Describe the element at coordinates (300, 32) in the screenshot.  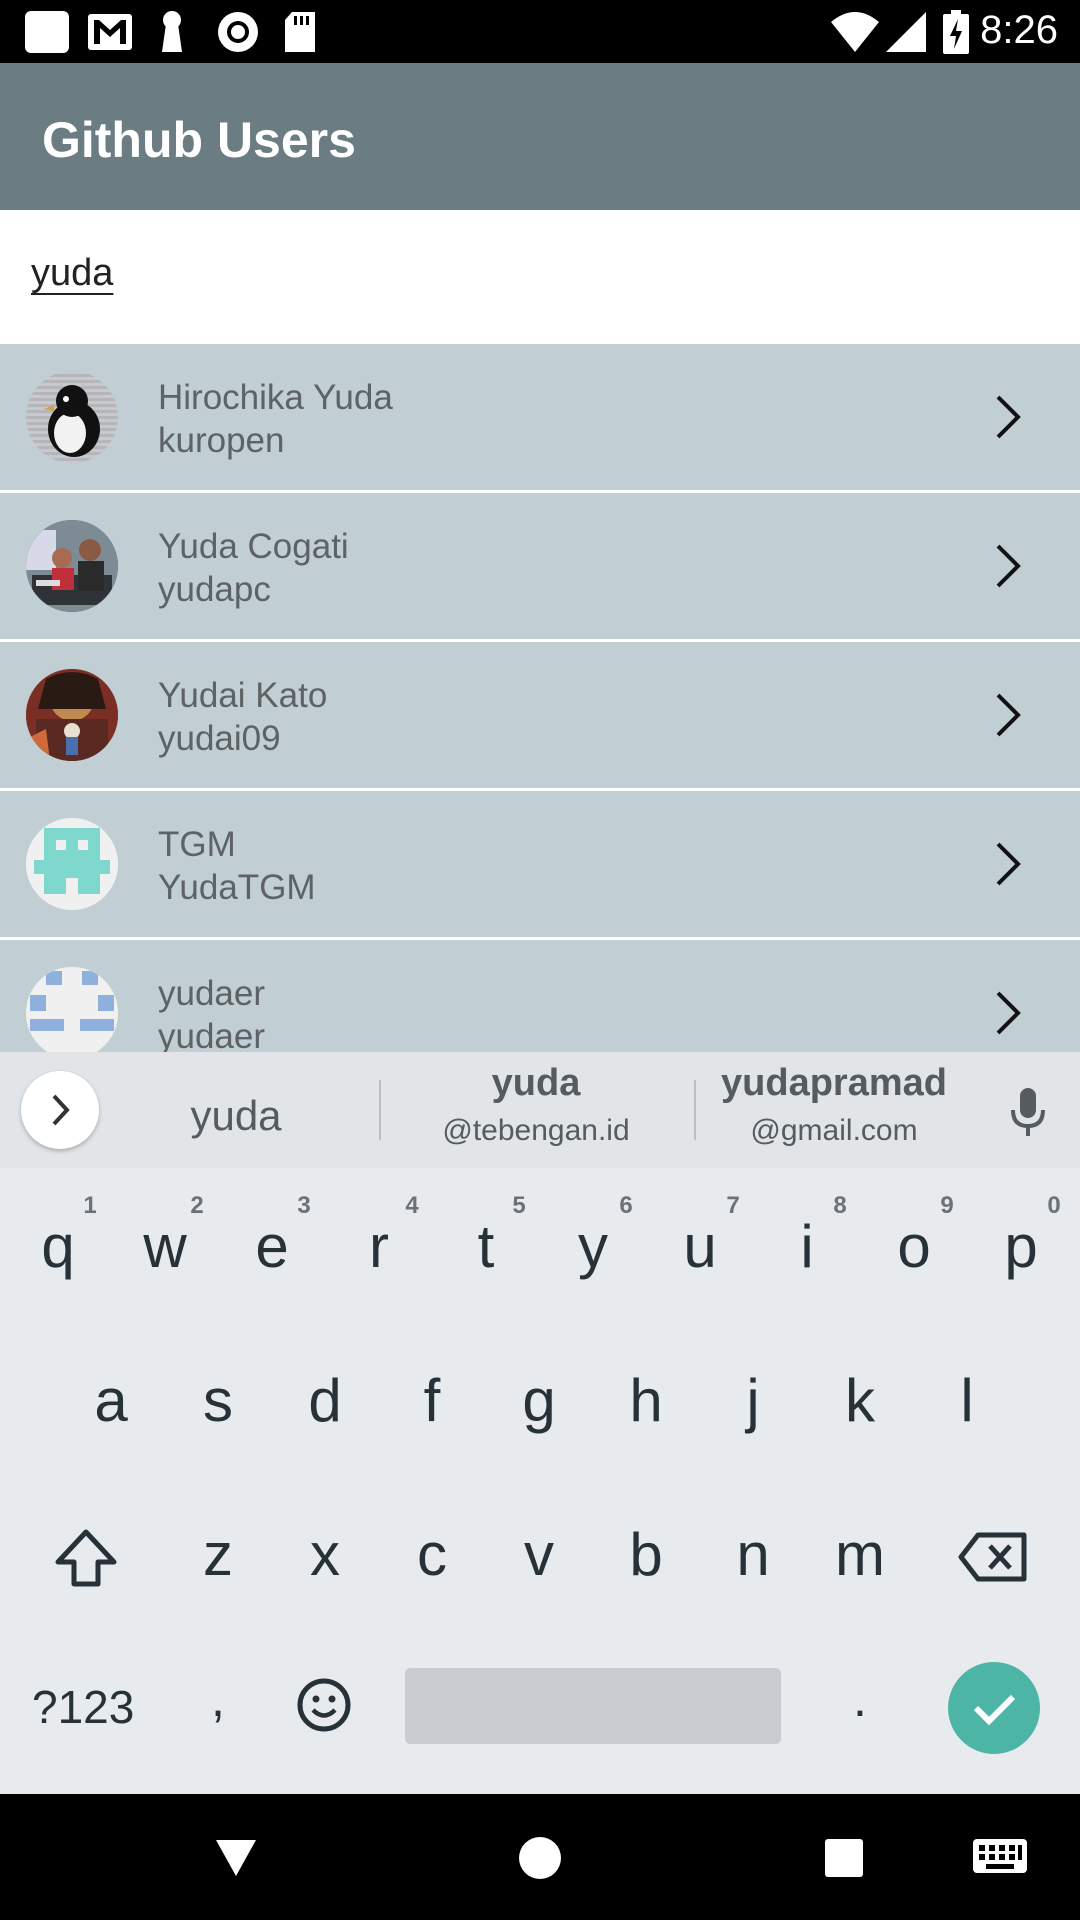
I see `sd-card-icon` at that location.